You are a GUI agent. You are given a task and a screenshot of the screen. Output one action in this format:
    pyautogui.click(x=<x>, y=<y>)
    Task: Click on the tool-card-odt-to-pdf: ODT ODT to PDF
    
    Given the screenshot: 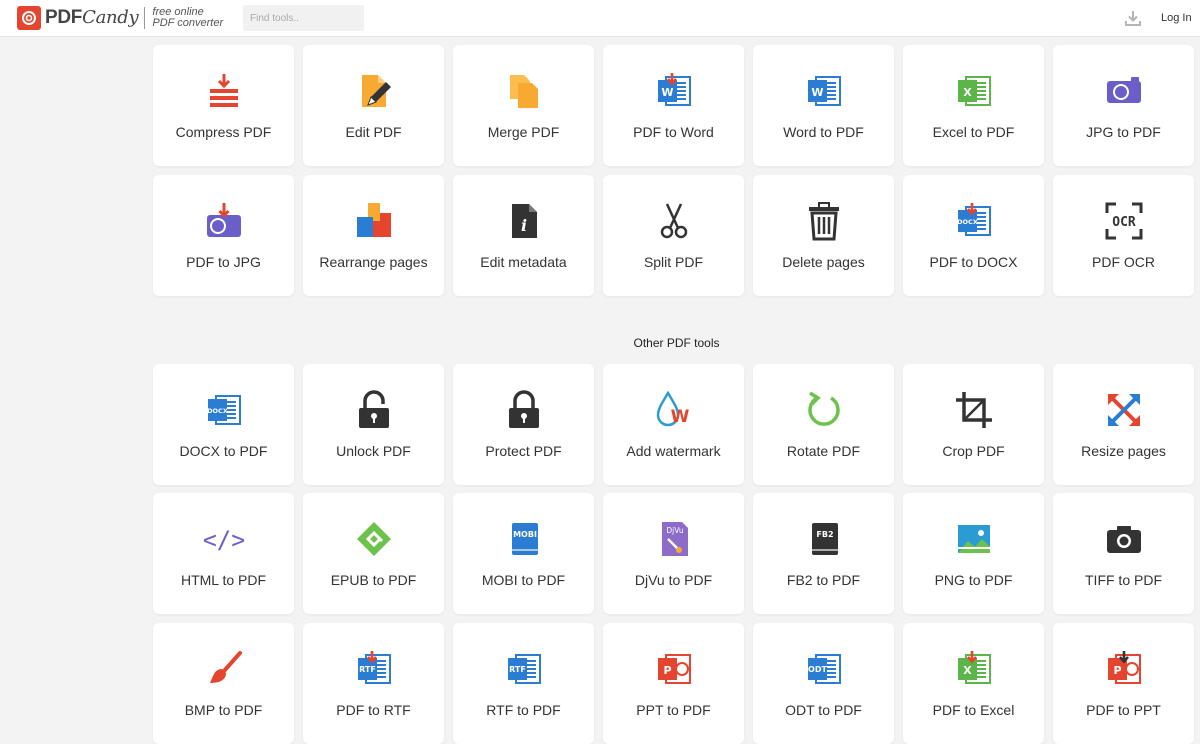 What is the action you would take?
    pyautogui.click(x=823, y=683)
    